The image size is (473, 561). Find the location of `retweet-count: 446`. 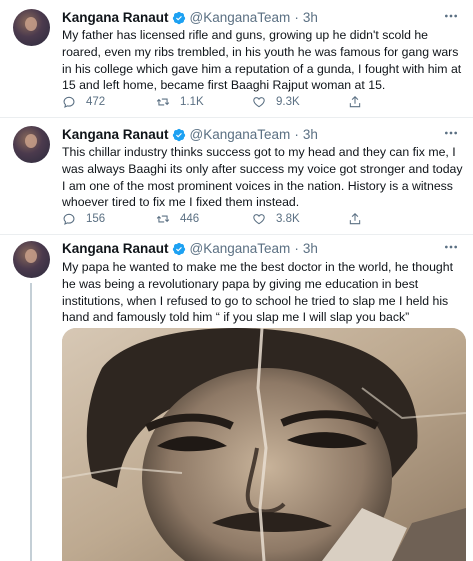

retweet-count: 446 is located at coordinates (190, 219).